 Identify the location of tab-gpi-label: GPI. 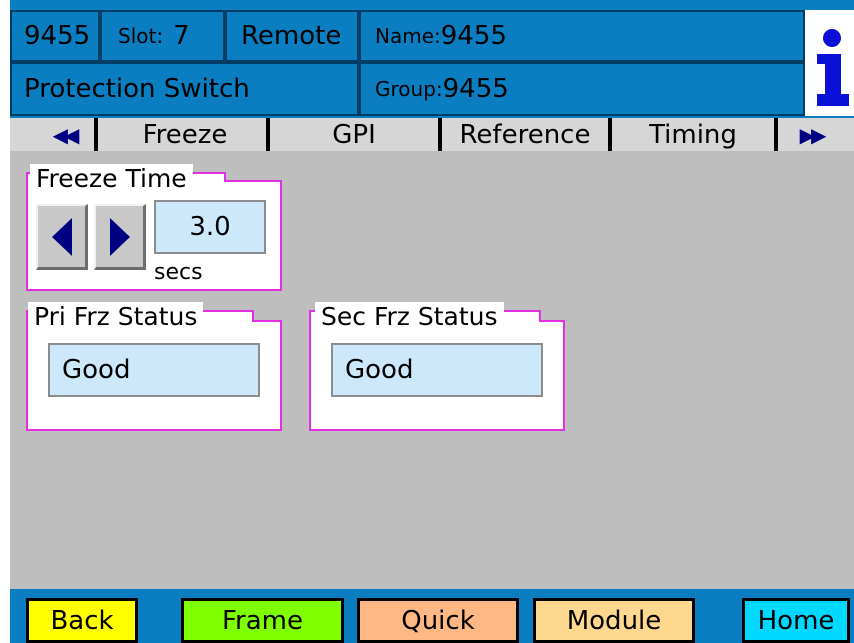
(354, 134).